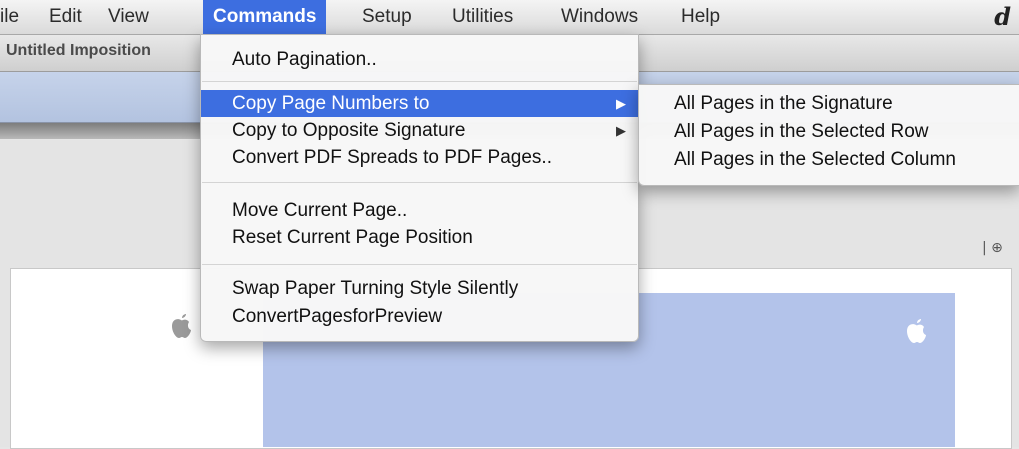 The height and width of the screenshot is (449, 1019). I want to click on menu-item-swap-paper-turning: Swap Paper Turning Style Silently, so click(419, 288).